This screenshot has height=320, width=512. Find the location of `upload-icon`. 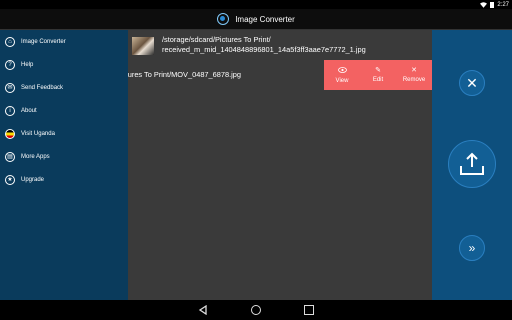

upload-icon is located at coordinates (472, 163).